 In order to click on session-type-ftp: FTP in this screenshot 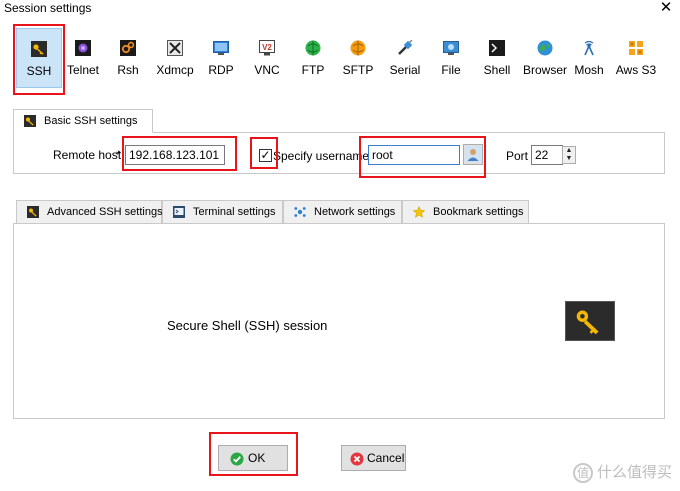, I will do `click(313, 58)`.